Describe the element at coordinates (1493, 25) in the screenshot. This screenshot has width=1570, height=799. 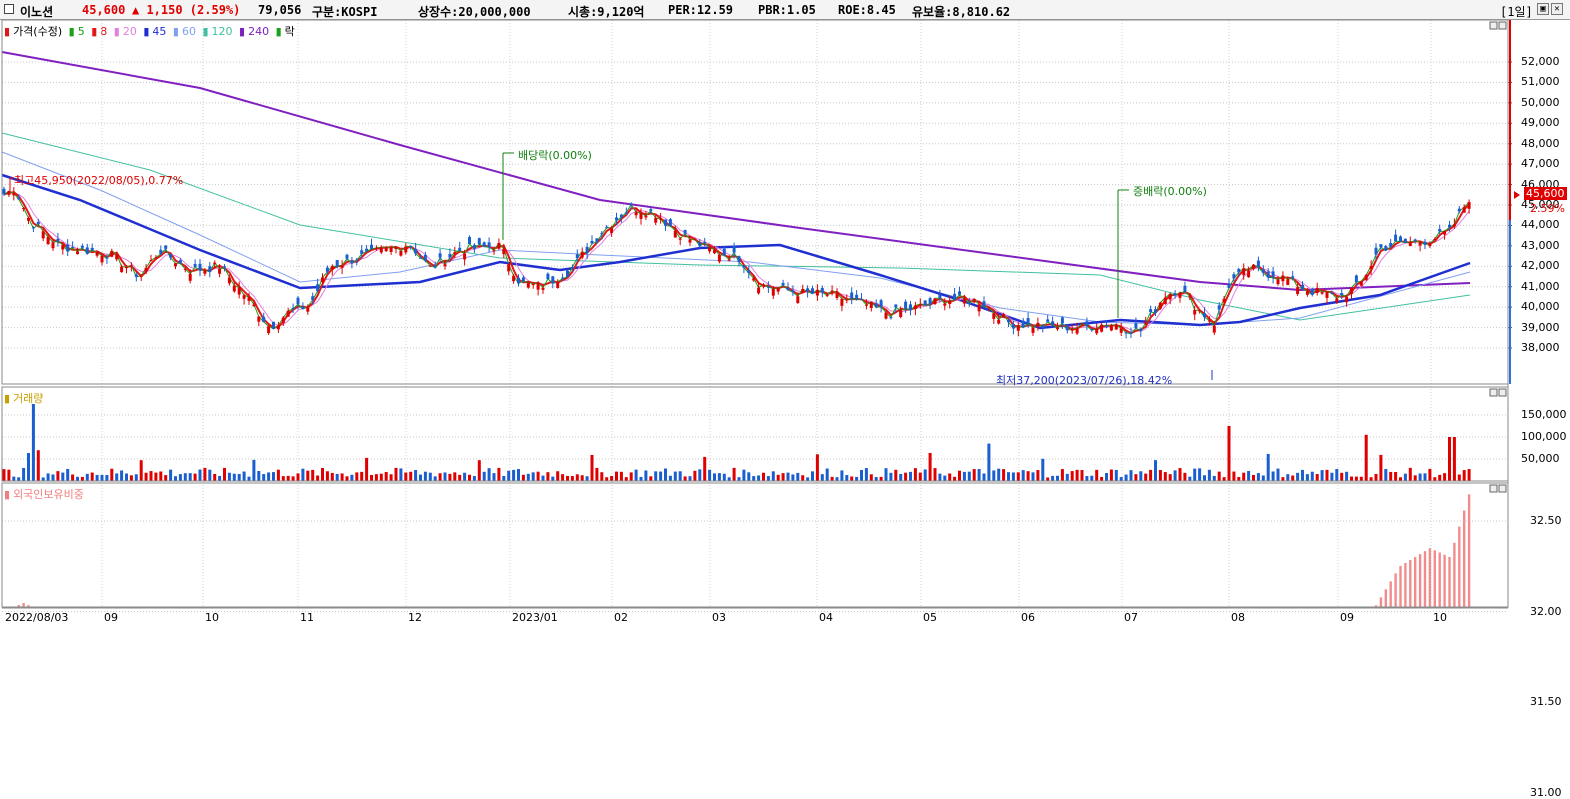
I see `panel-max-icon` at that location.